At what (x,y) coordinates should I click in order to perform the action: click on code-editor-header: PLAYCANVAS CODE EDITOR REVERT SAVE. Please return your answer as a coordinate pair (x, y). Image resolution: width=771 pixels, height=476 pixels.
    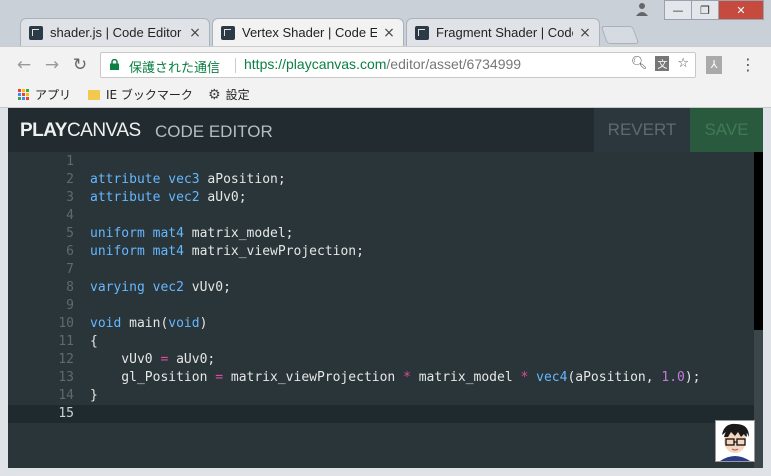
    Looking at the image, I should click on (385, 130).